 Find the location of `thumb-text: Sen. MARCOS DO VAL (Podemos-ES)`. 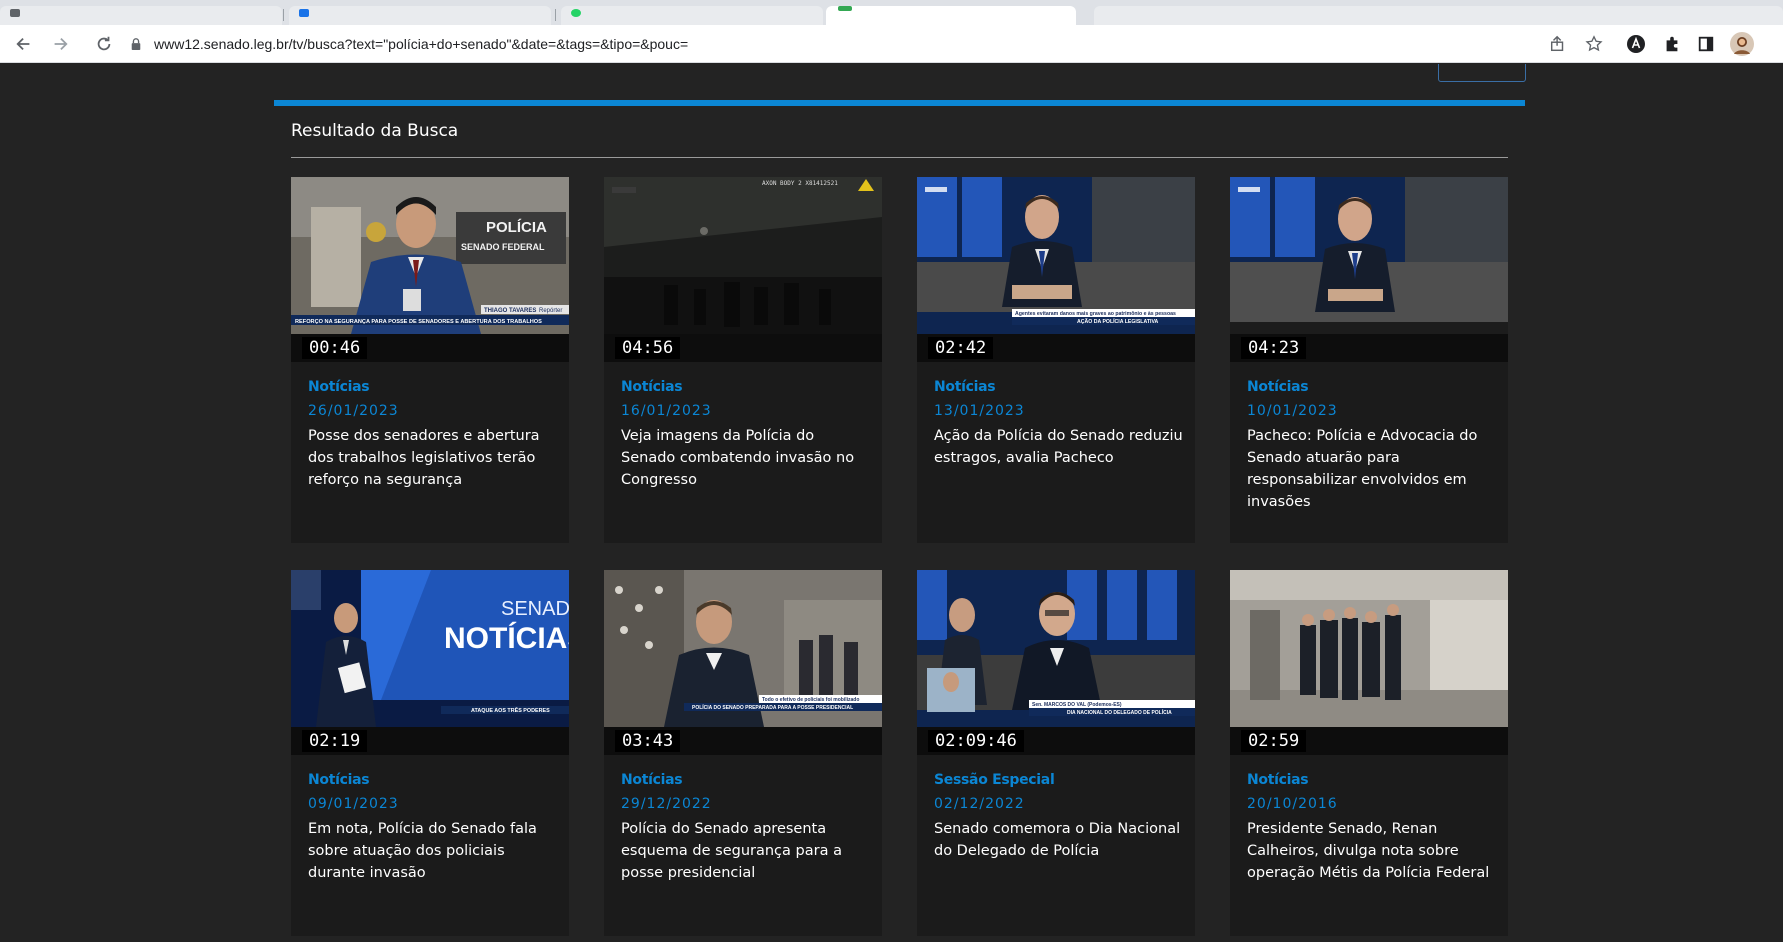

thumb-text: Sen. MARCOS DO VAL (Podemos-ES) is located at coordinates (1077, 705).